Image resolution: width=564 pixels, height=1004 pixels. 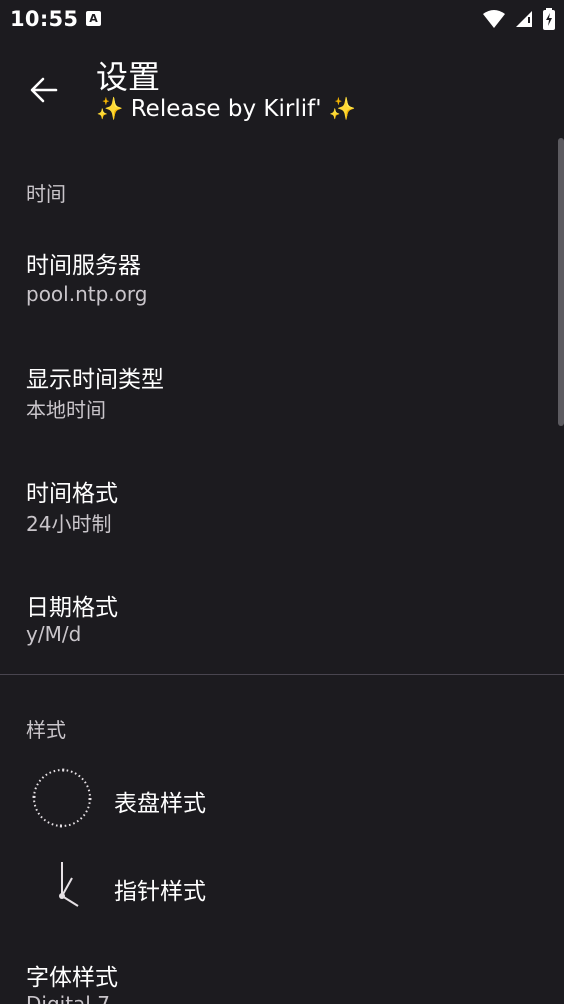 I want to click on pref-title: 日期格式, so click(x=72, y=608).